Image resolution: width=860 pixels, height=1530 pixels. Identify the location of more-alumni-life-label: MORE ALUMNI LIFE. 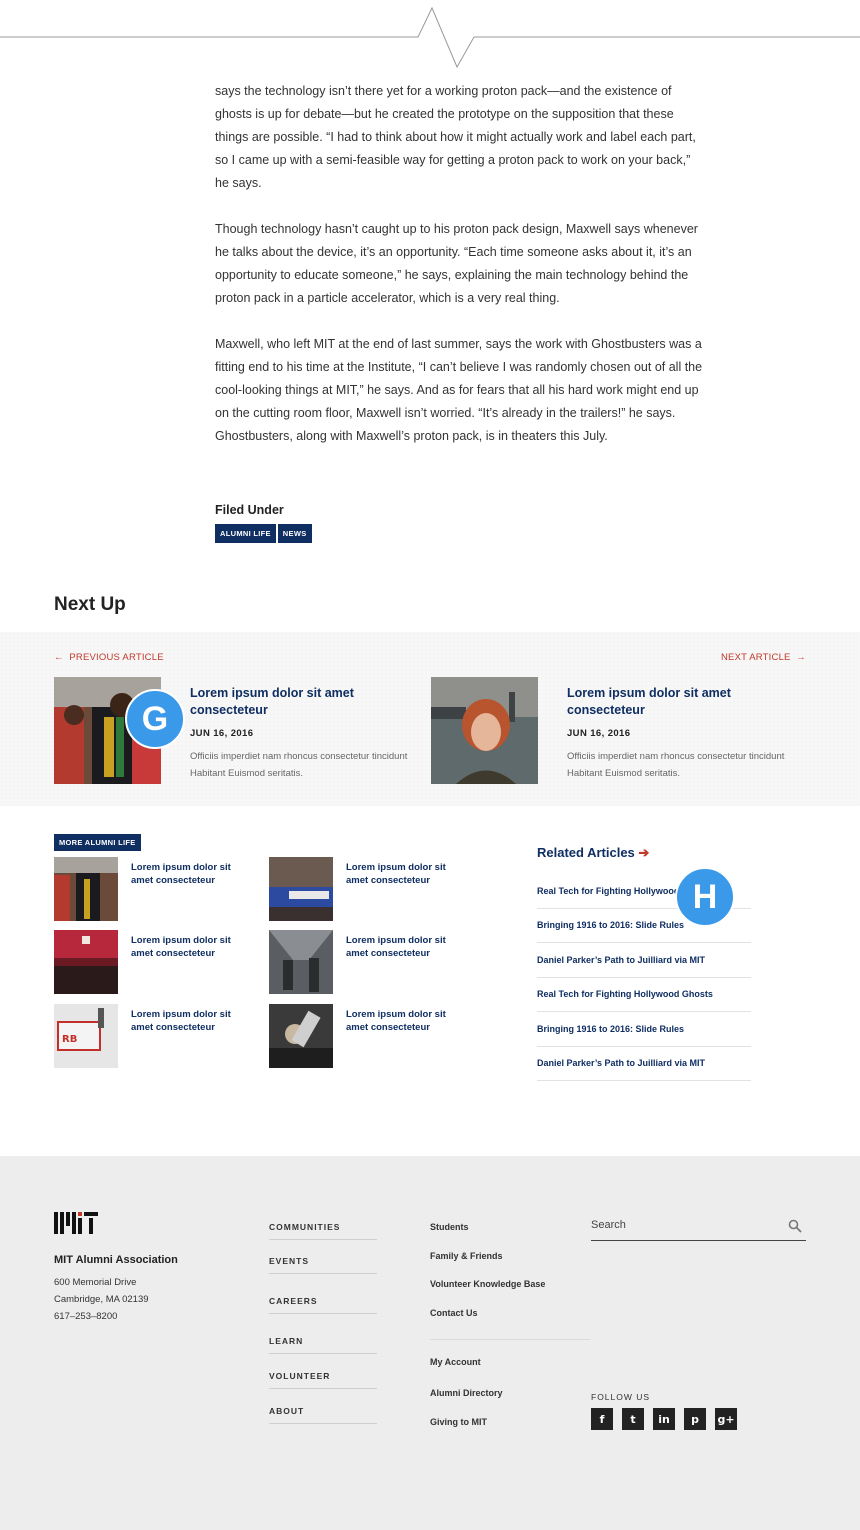
(97, 842).